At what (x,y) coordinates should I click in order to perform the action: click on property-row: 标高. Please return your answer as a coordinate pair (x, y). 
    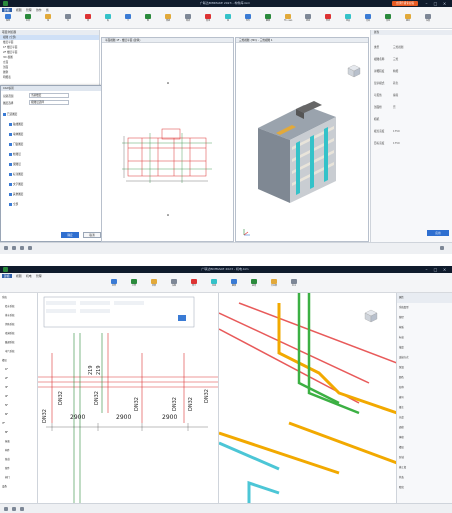
    Looking at the image, I should click on (424, 338).